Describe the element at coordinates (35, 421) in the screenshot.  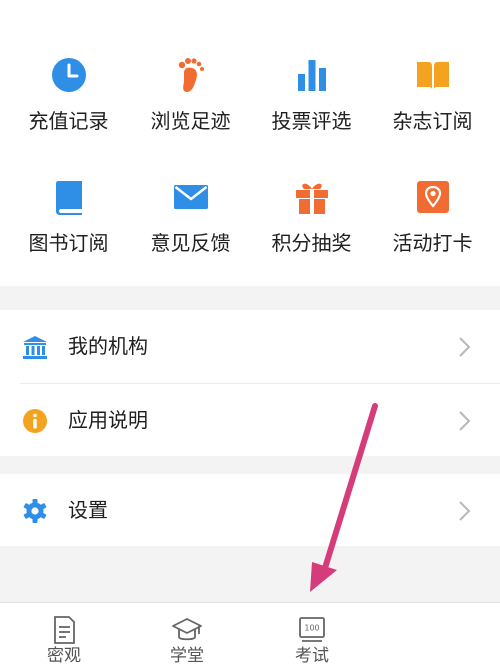
I see `info-icon` at that location.